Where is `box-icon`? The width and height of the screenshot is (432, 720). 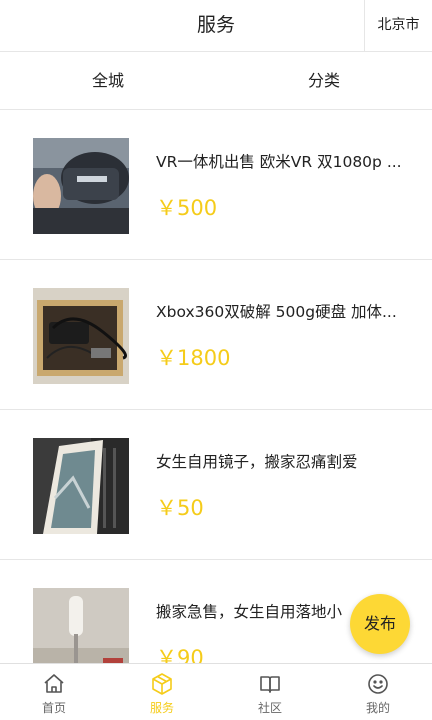 box-icon is located at coordinates (162, 684).